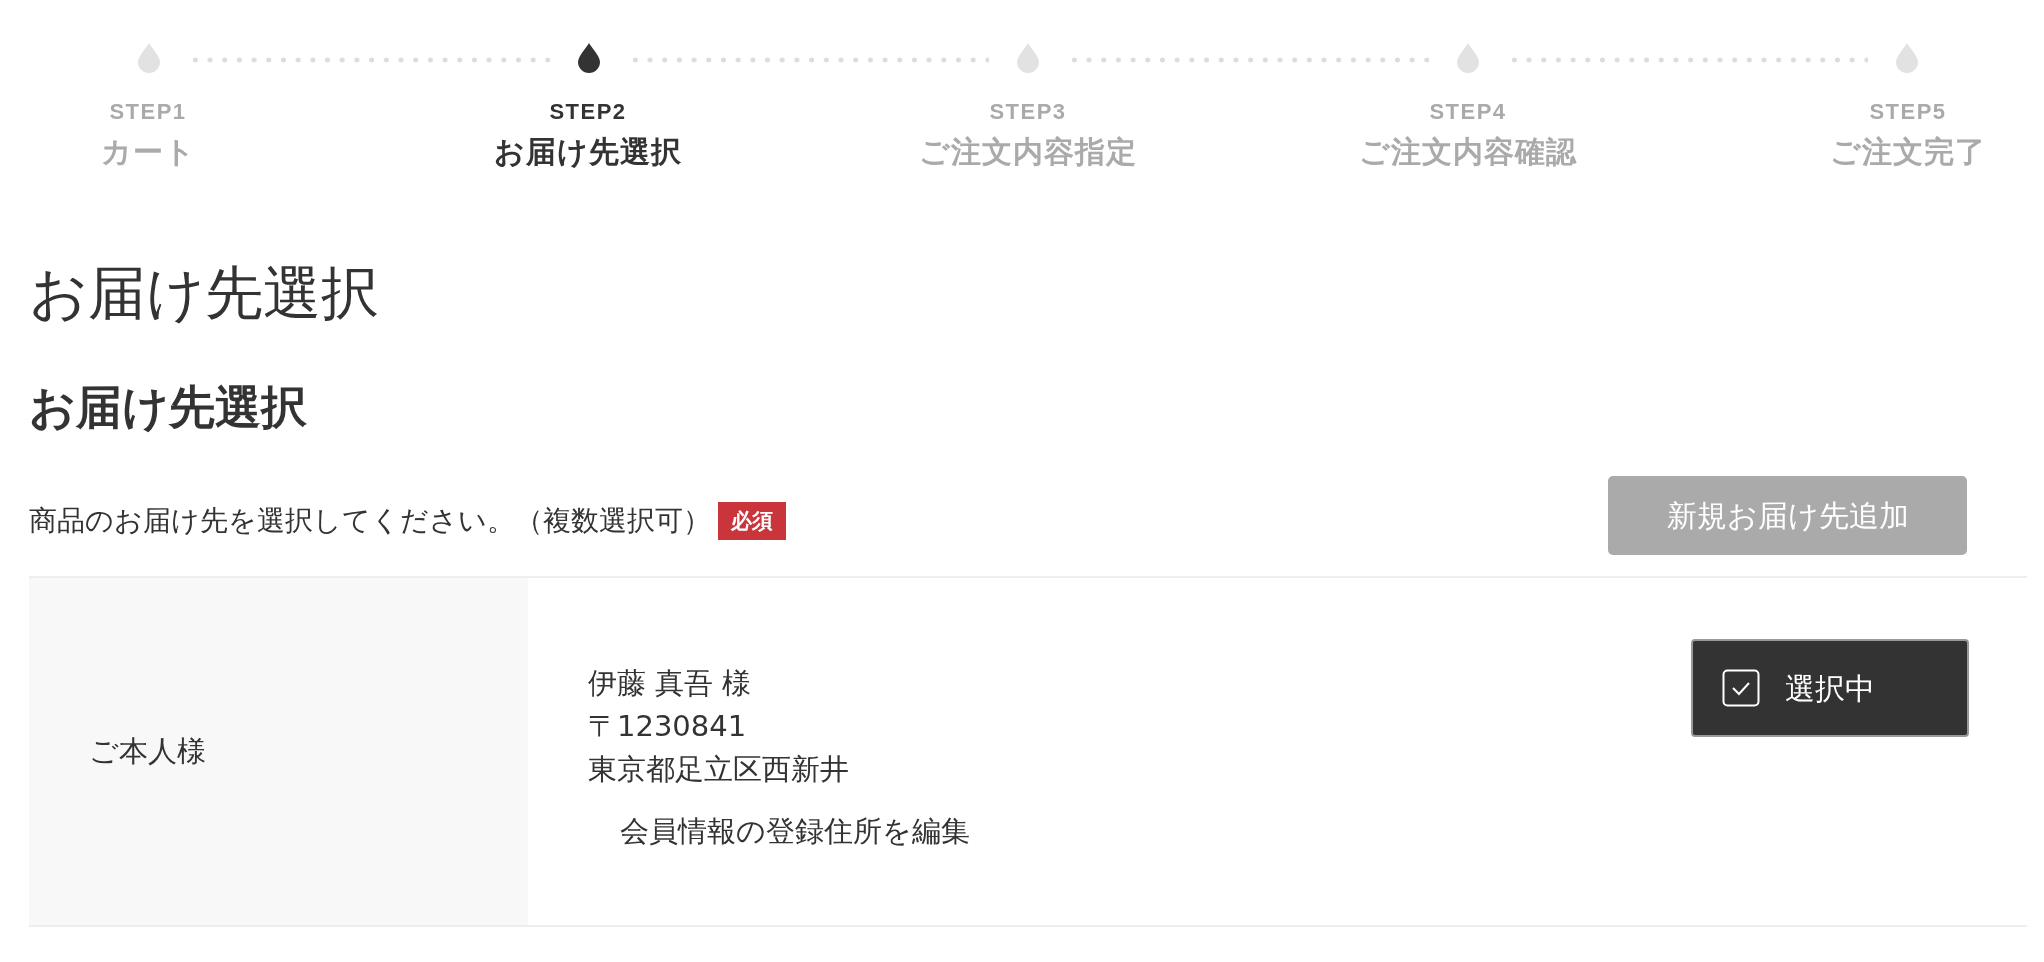  What do you see at coordinates (147, 751) in the screenshot?
I see `recipient-type: ご本人様` at bounding box center [147, 751].